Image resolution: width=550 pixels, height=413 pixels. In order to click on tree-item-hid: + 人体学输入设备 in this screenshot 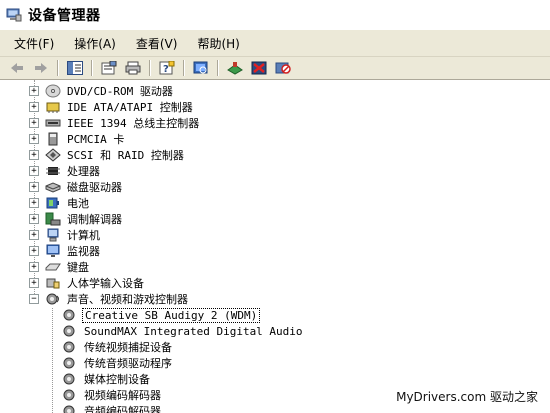, I will do `click(87, 283)`.